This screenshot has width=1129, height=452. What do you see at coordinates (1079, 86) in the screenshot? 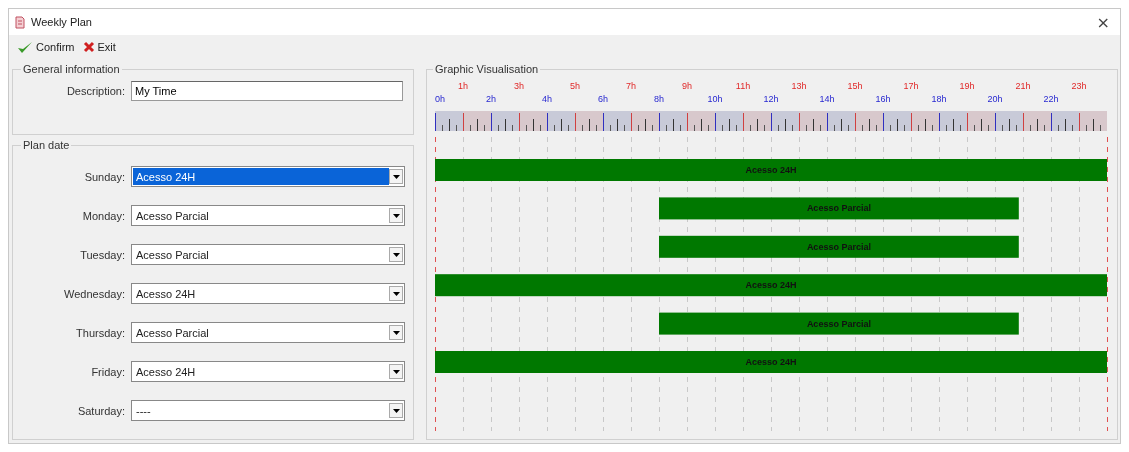
I see `hour-label: 23h` at bounding box center [1079, 86].